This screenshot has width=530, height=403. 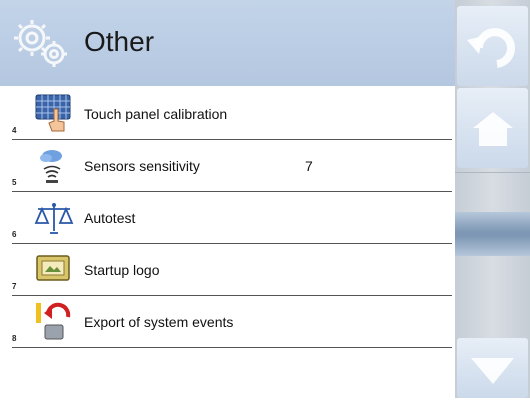 What do you see at coordinates (14, 286) in the screenshot?
I see `menu-item-number: 7` at bounding box center [14, 286].